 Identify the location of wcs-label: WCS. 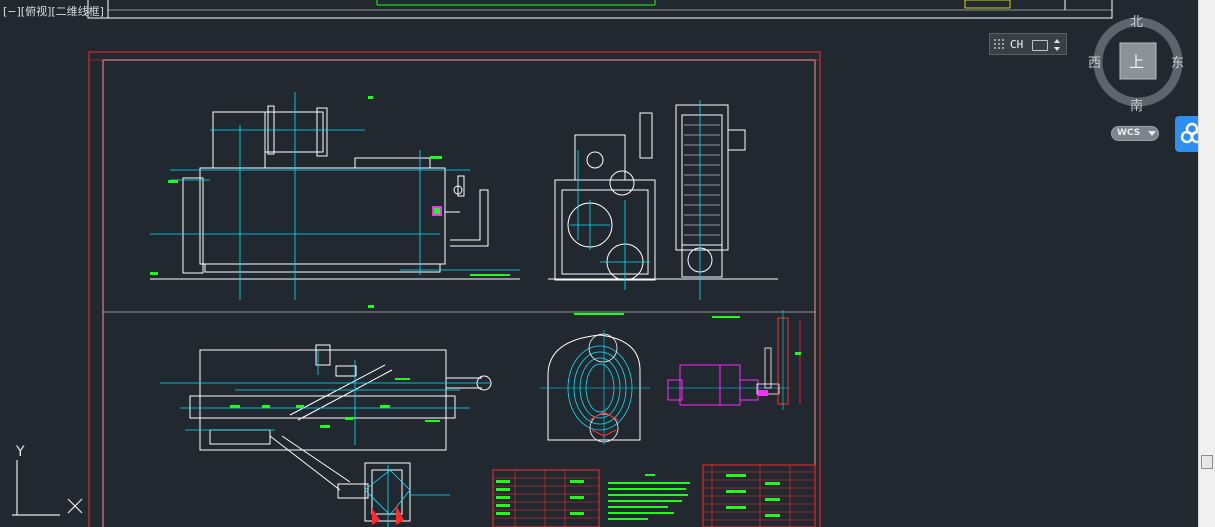
(1129, 133).